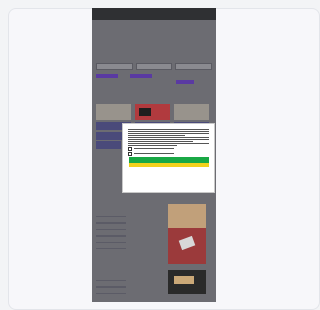  I want to click on sidebar-link-list, so click(126, 235).